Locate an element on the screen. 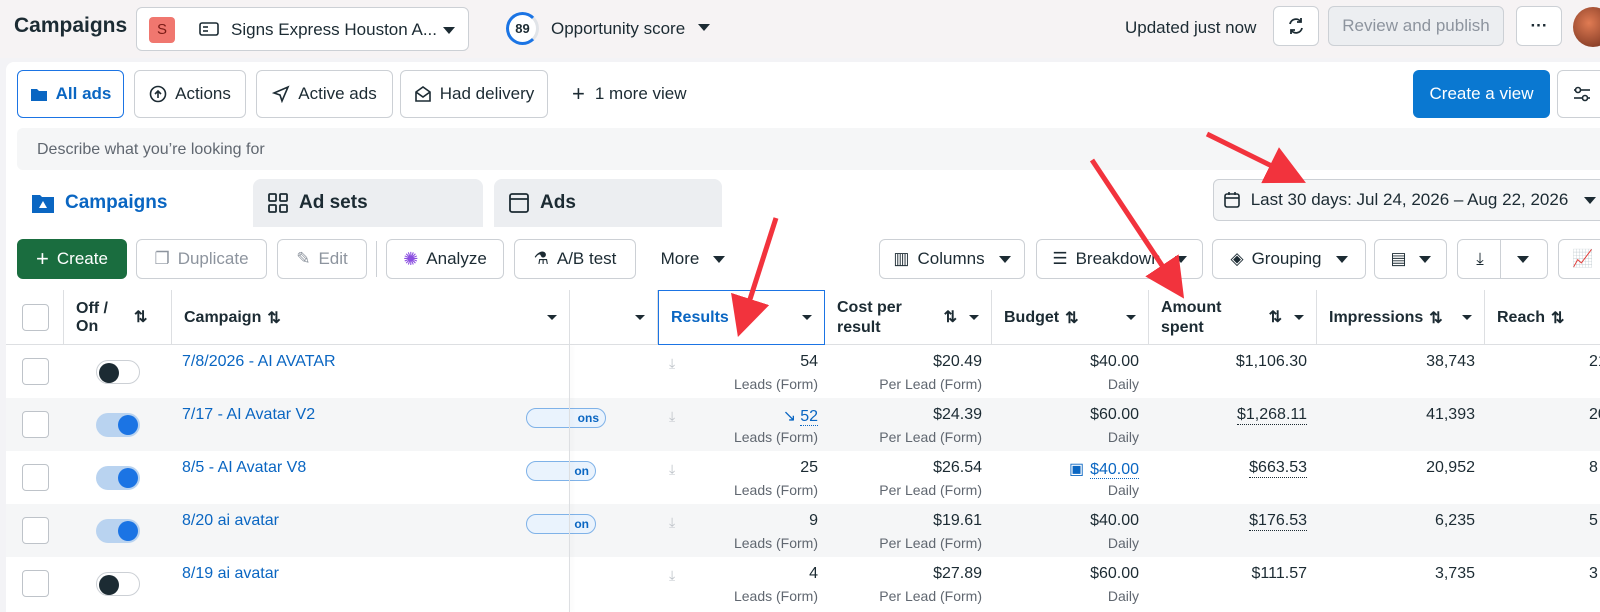 Image resolution: width=1600 pixels, height=612 pixels. breakdown-button: ☰ Breakdown is located at coordinates (1119, 259).